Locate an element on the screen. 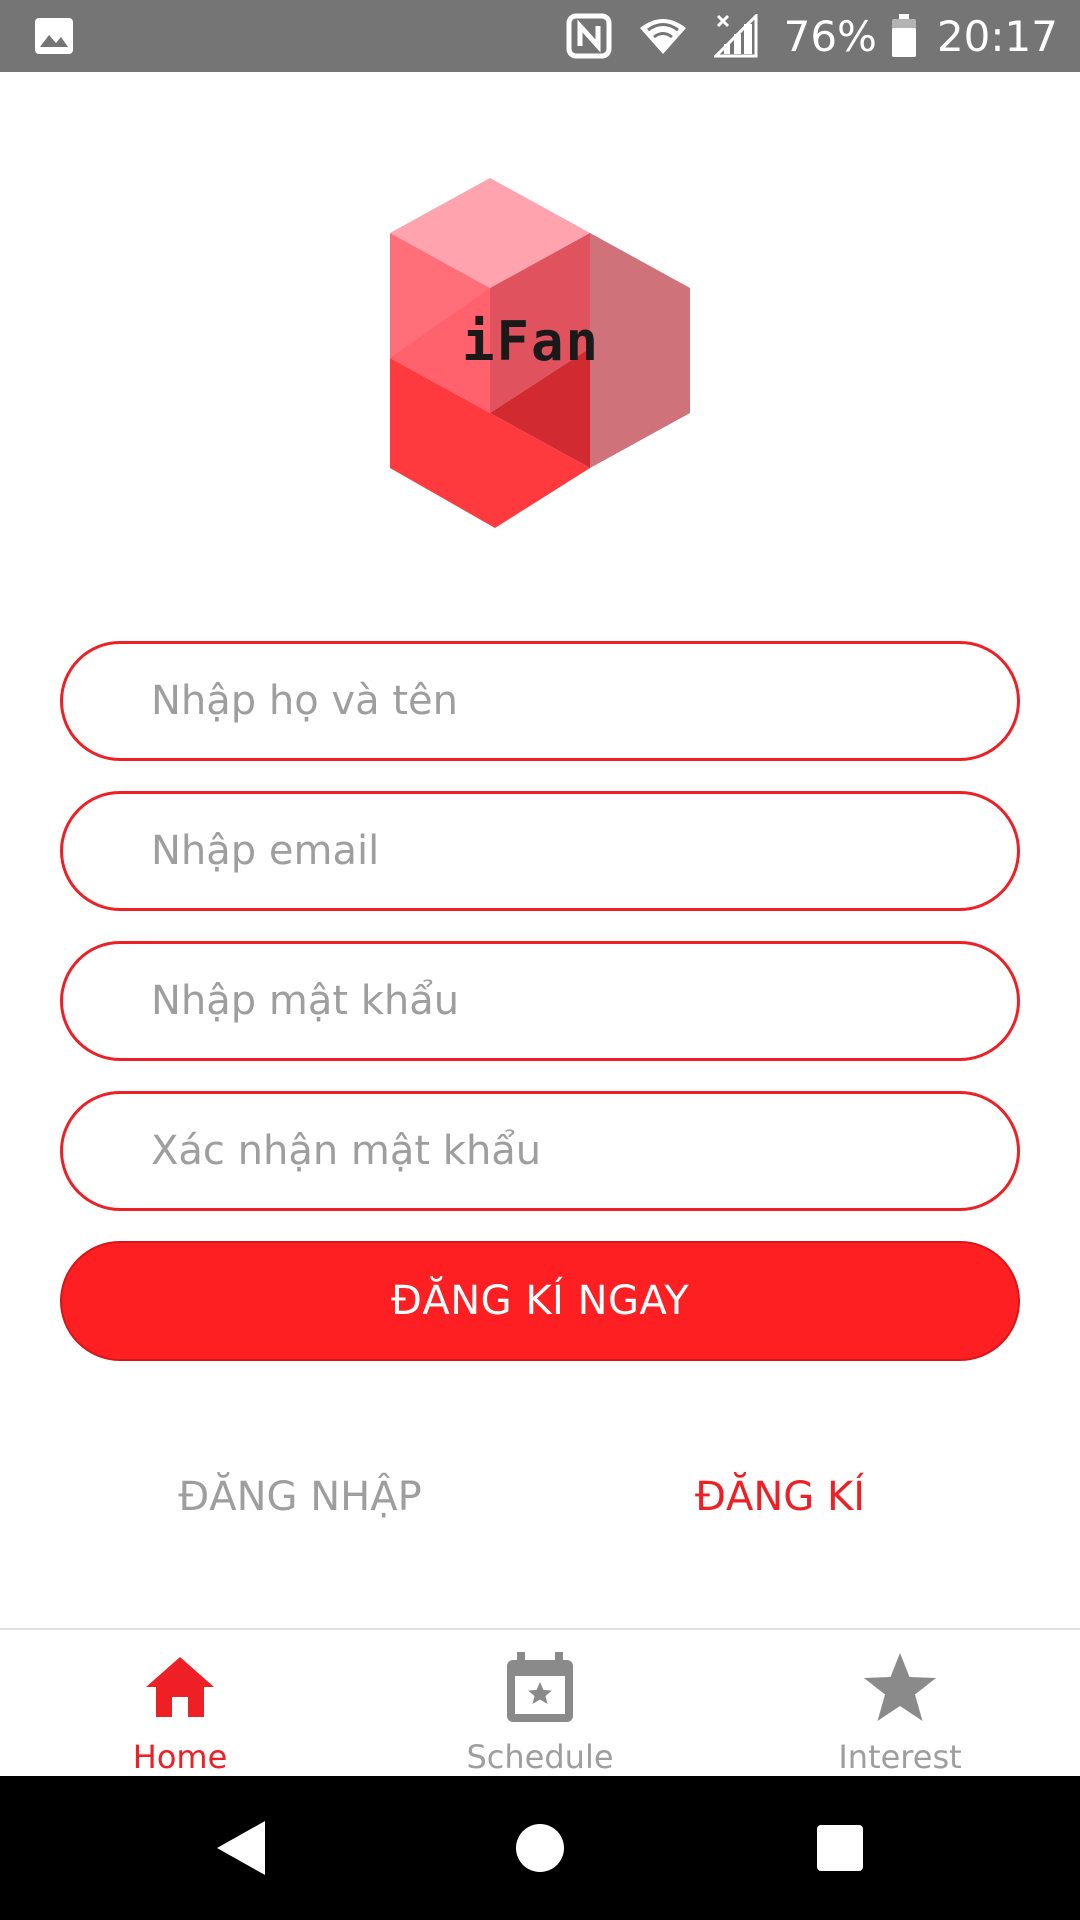 The width and height of the screenshot is (1080, 1920). password-field is located at coordinates (540, 1001).